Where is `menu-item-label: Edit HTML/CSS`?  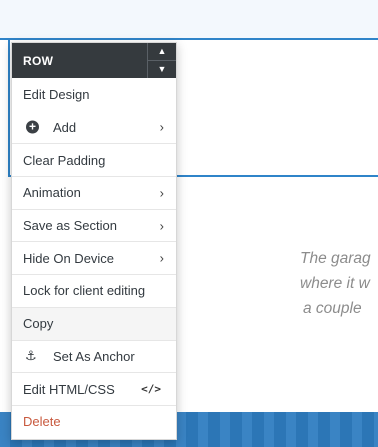 menu-item-label: Edit HTML/CSS is located at coordinates (69, 389).